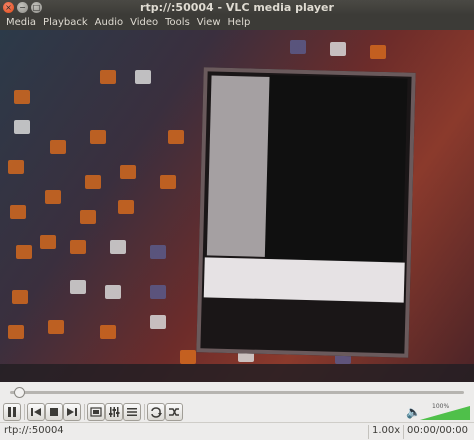  I want to click on playlist-button, so click(132, 412).